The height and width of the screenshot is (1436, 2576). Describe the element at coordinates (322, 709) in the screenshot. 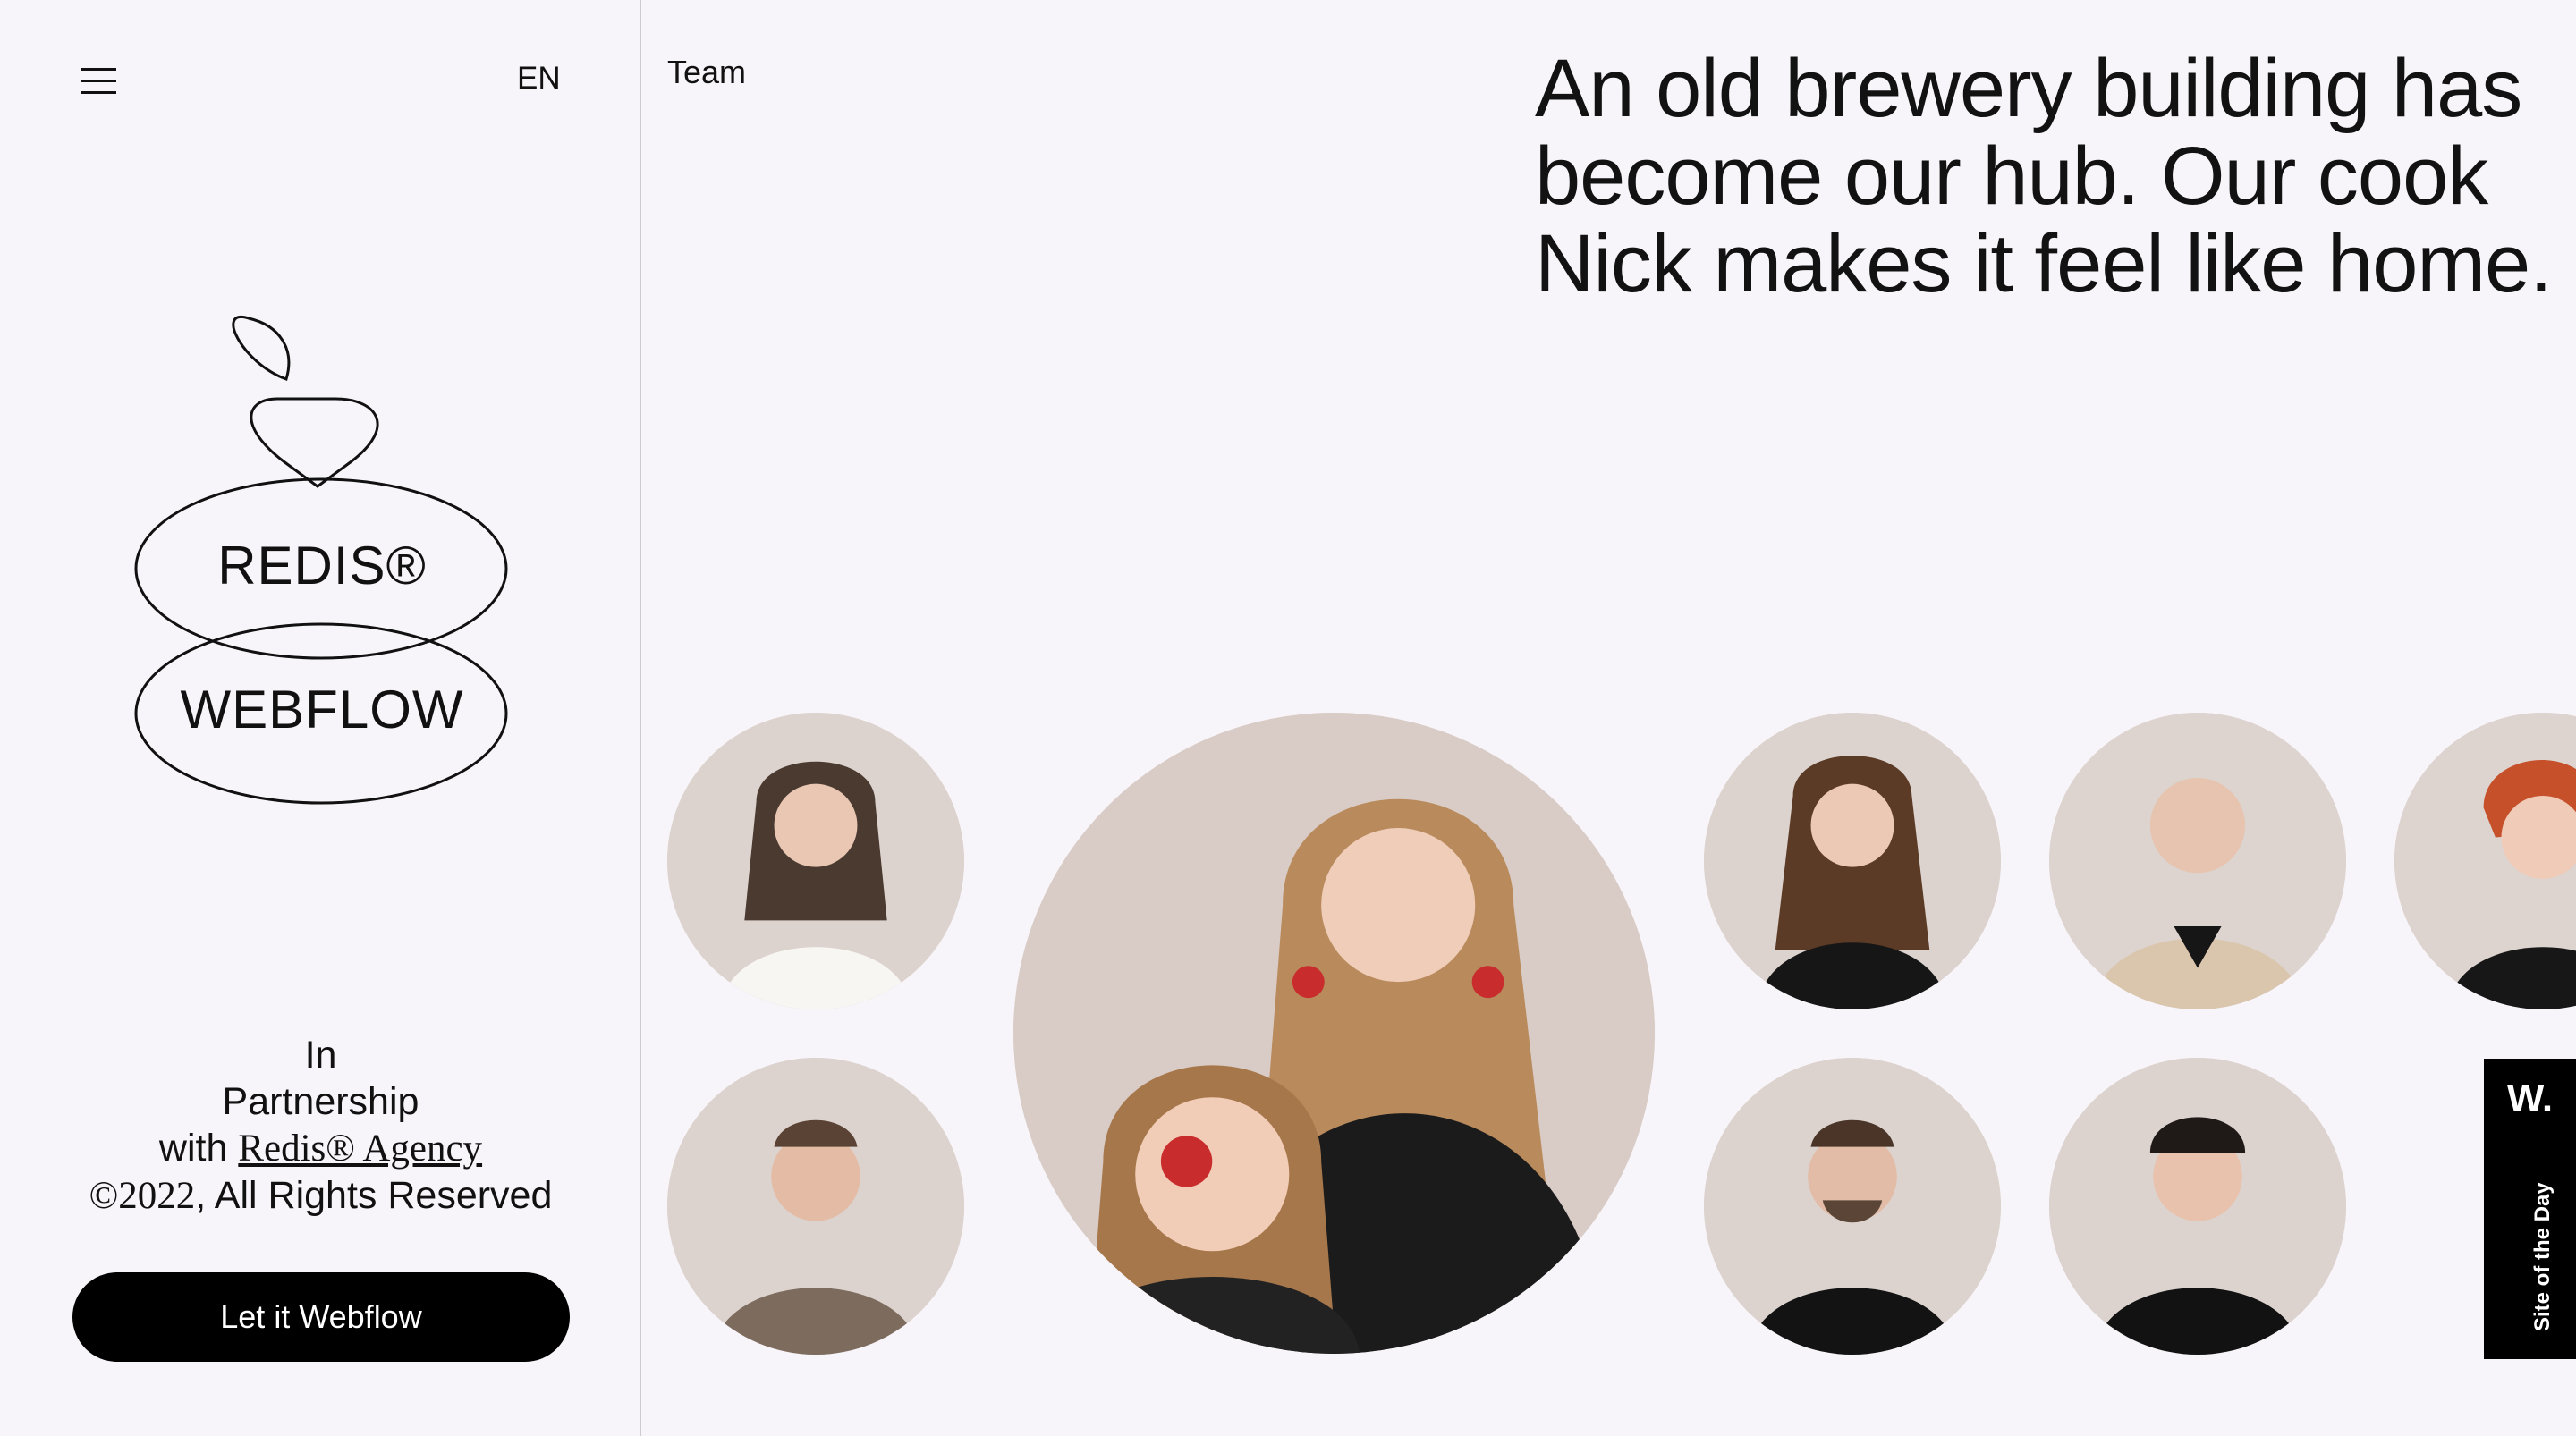

I see `logo-webflow-text: WEBFLOW` at that location.